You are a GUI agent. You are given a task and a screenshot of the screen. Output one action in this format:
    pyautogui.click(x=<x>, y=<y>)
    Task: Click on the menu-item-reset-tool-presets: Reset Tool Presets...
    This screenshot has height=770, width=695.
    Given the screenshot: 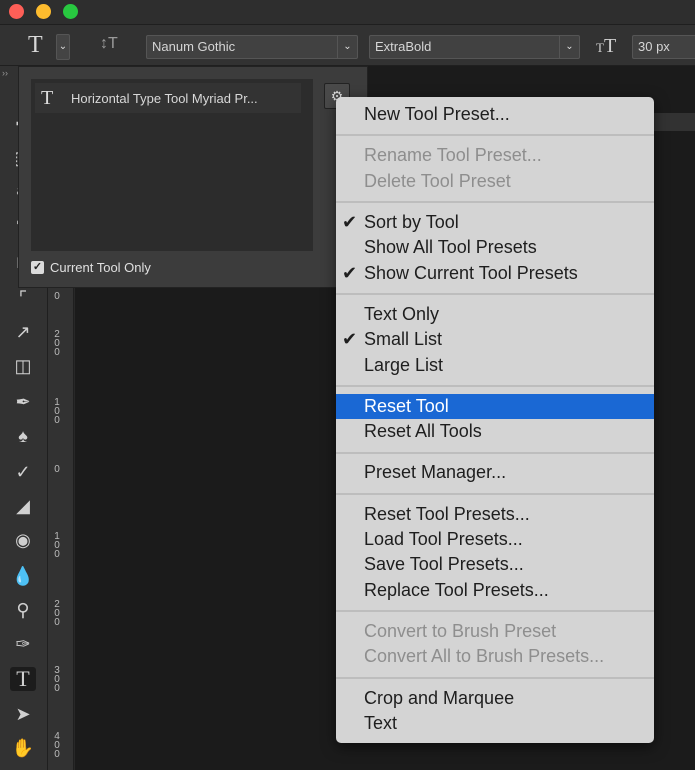 What is the action you would take?
    pyautogui.click(x=495, y=514)
    